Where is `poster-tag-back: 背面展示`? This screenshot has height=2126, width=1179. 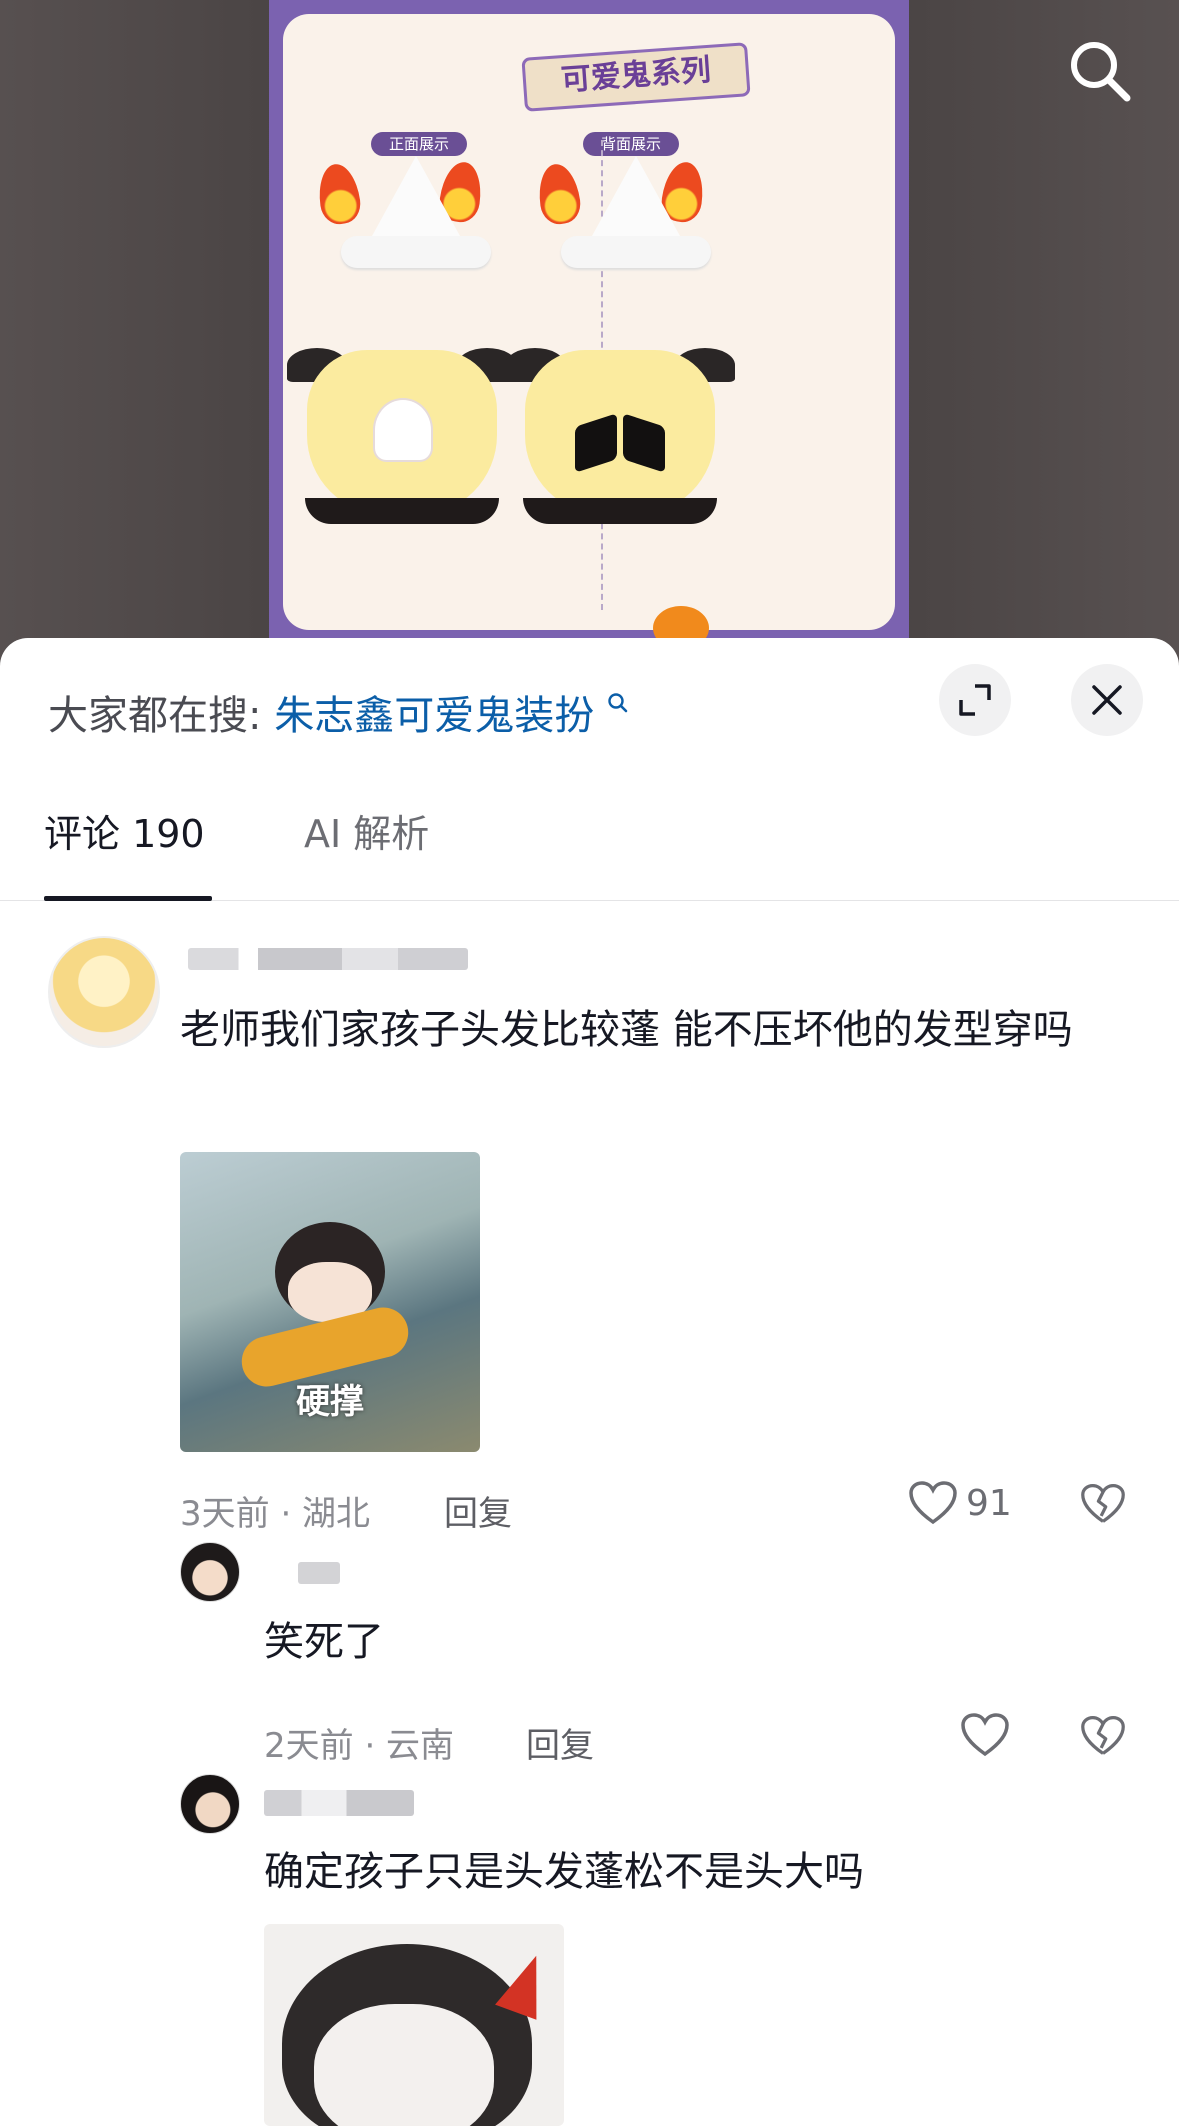
poster-tag-back: 背面展示 is located at coordinates (631, 144).